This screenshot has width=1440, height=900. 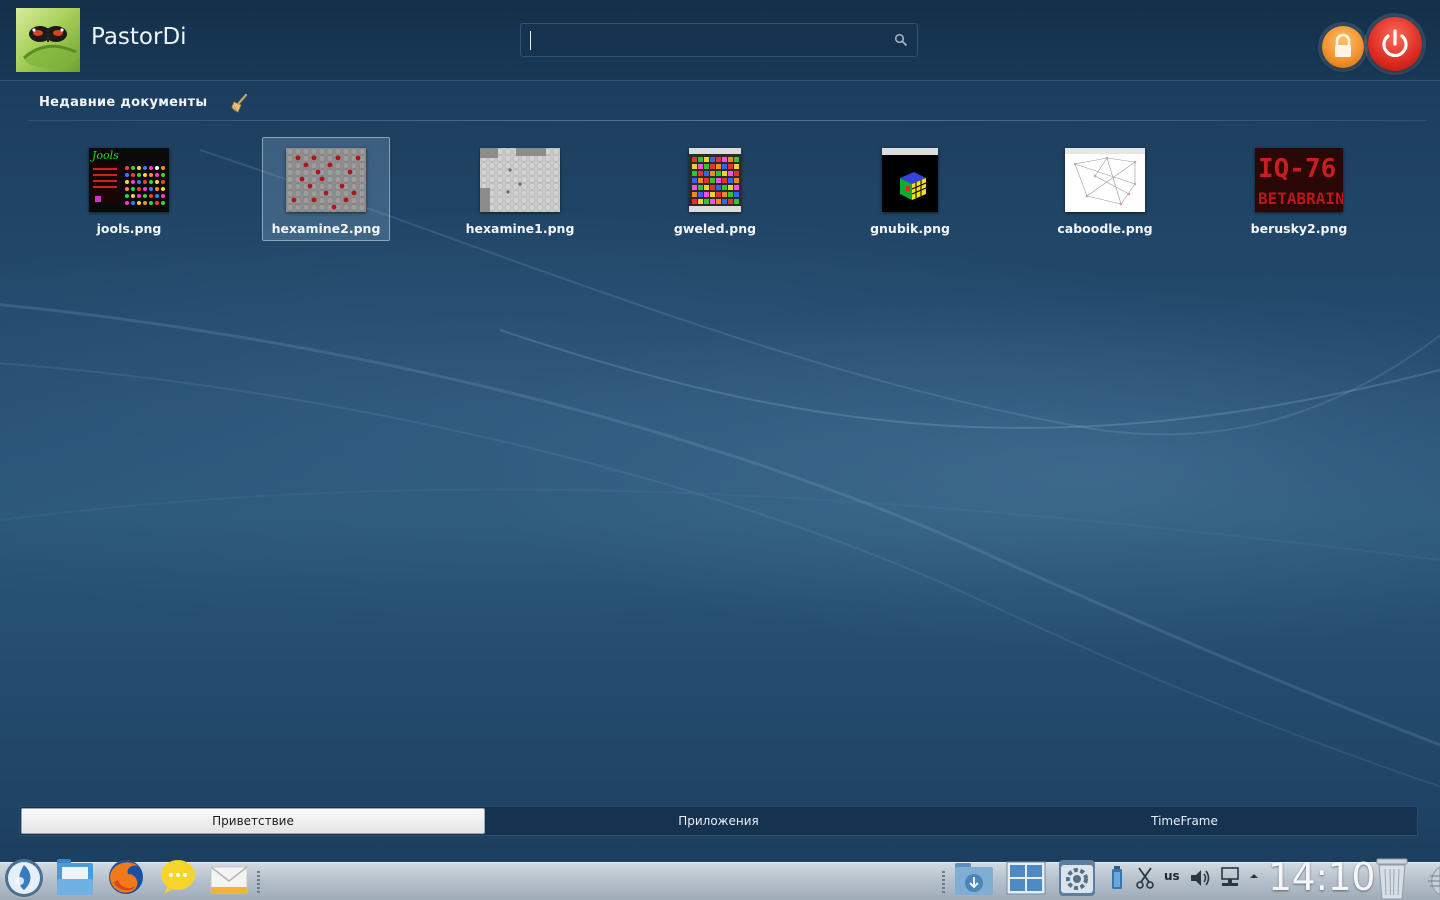 I want to click on power-icon, so click(x=1395, y=43).